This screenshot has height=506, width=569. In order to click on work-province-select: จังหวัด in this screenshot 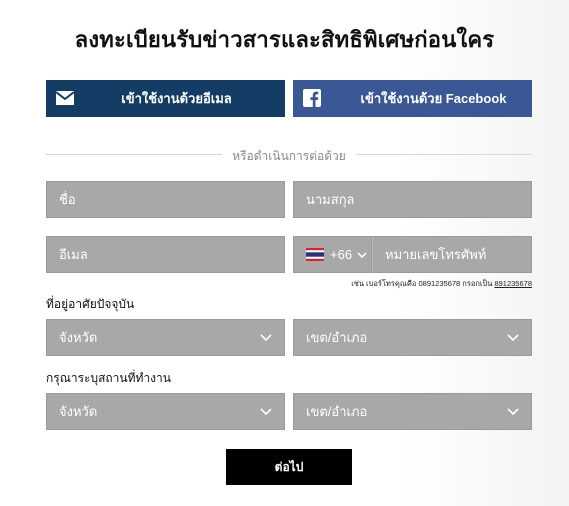, I will do `click(165, 411)`.